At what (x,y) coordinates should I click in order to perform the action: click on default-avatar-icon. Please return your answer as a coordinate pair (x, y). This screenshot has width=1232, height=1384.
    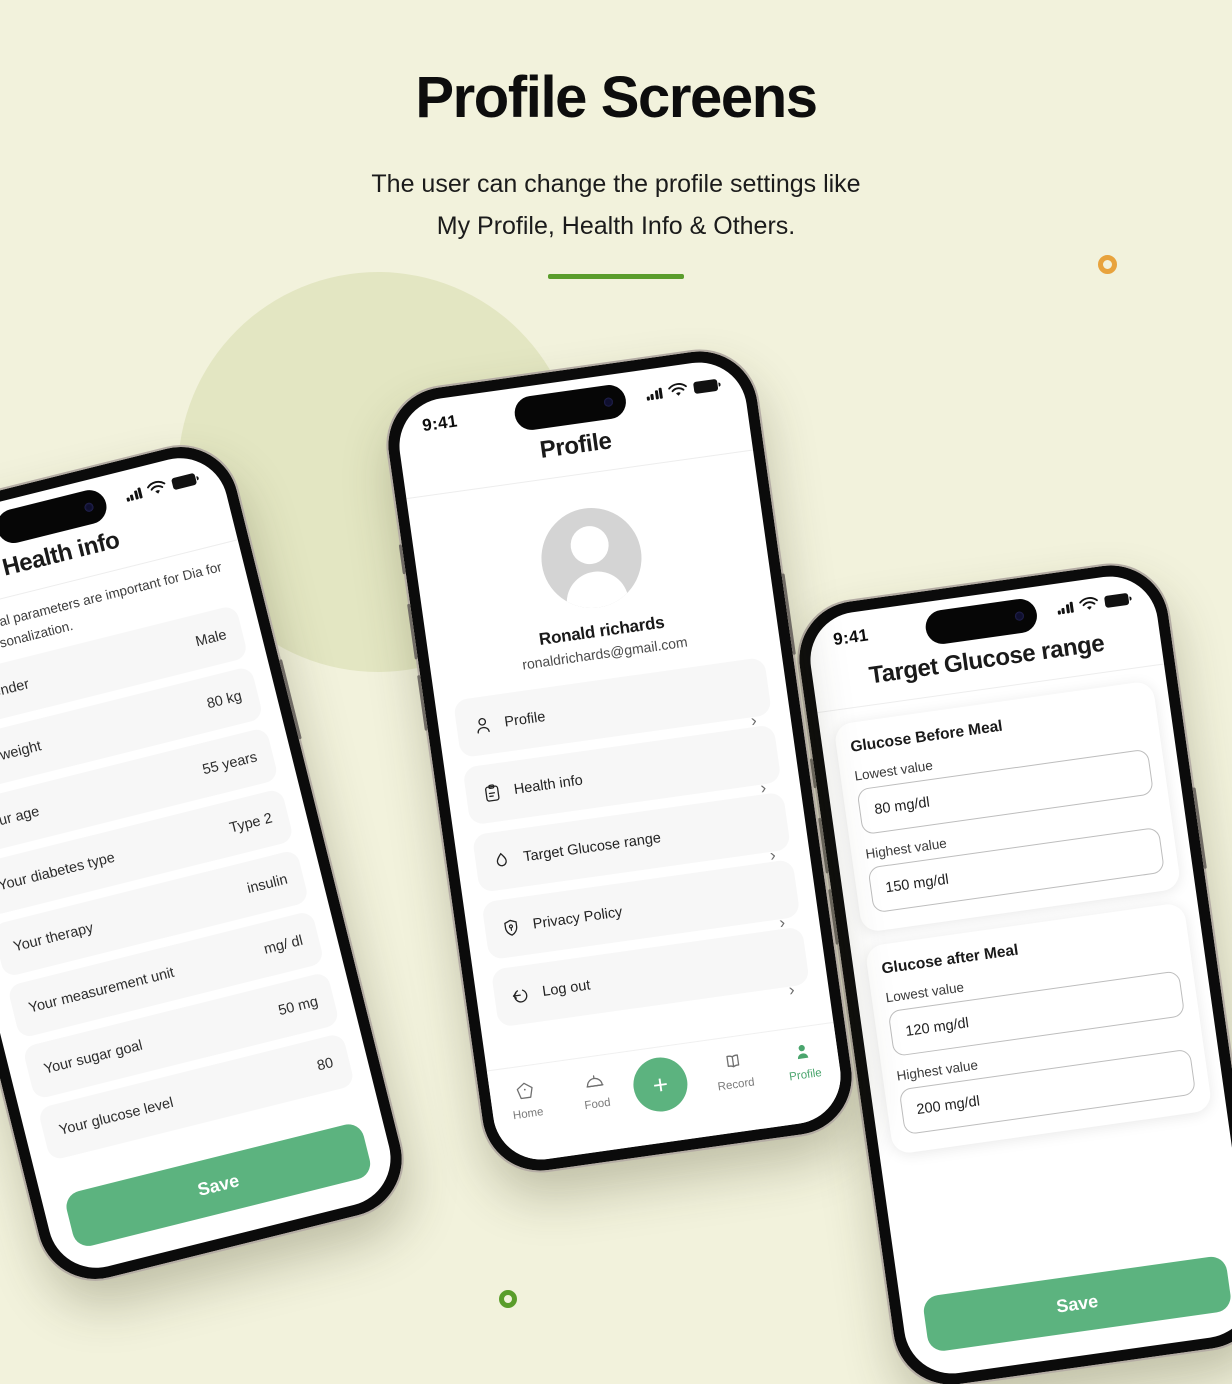
    Looking at the image, I should click on (591, 558).